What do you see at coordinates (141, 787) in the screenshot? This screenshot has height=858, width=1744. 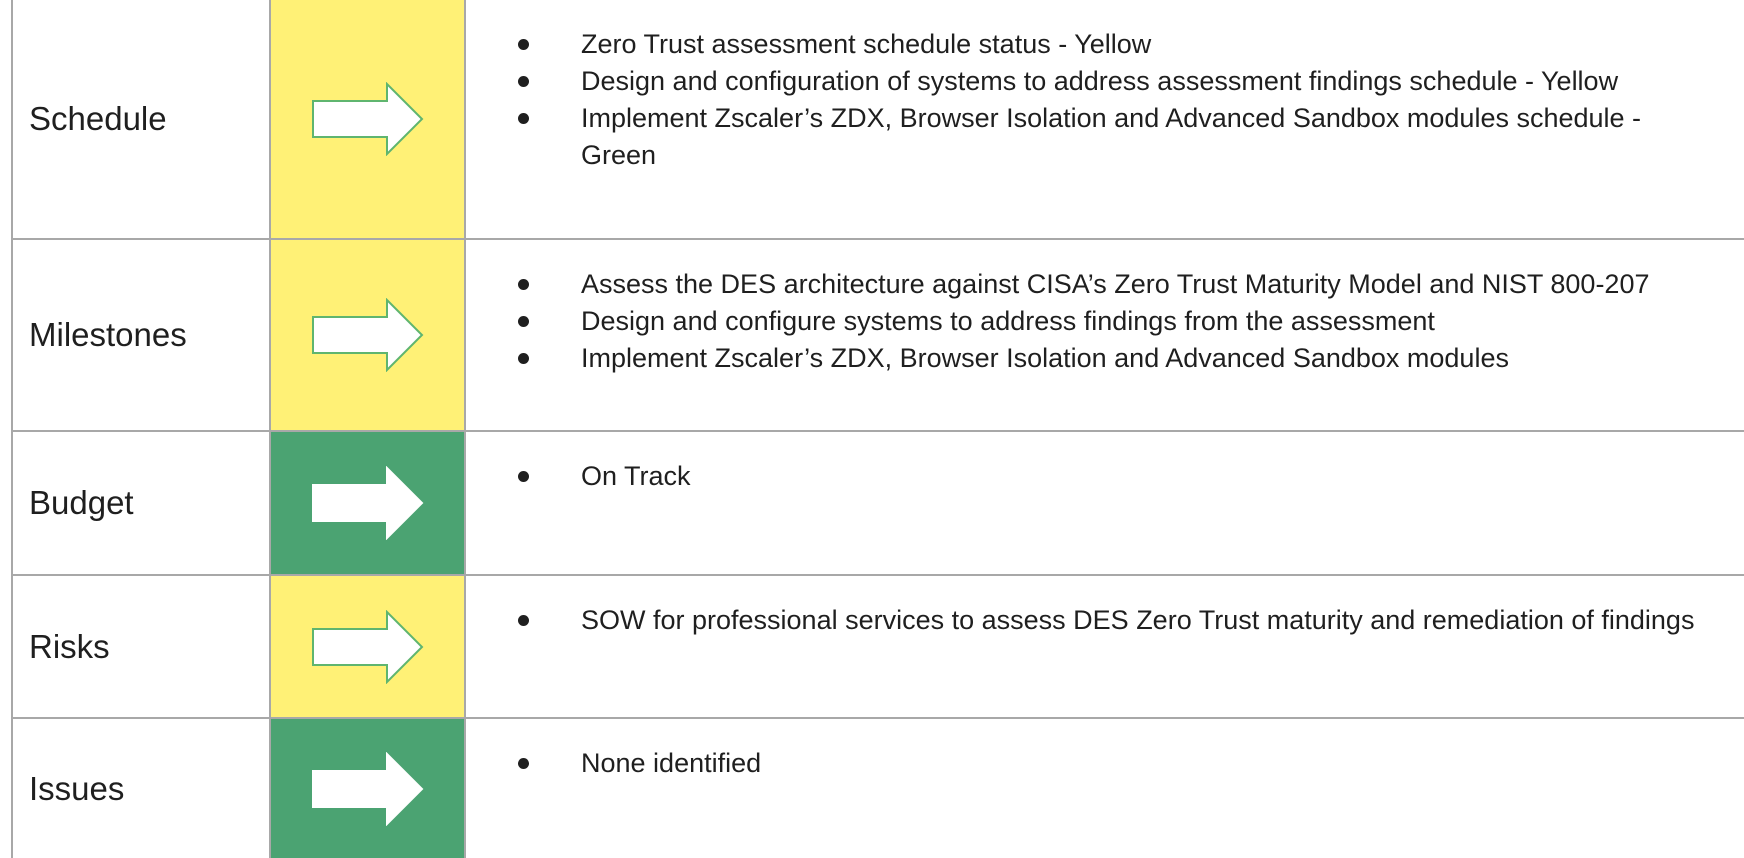 I see `row-label: Issues` at bounding box center [141, 787].